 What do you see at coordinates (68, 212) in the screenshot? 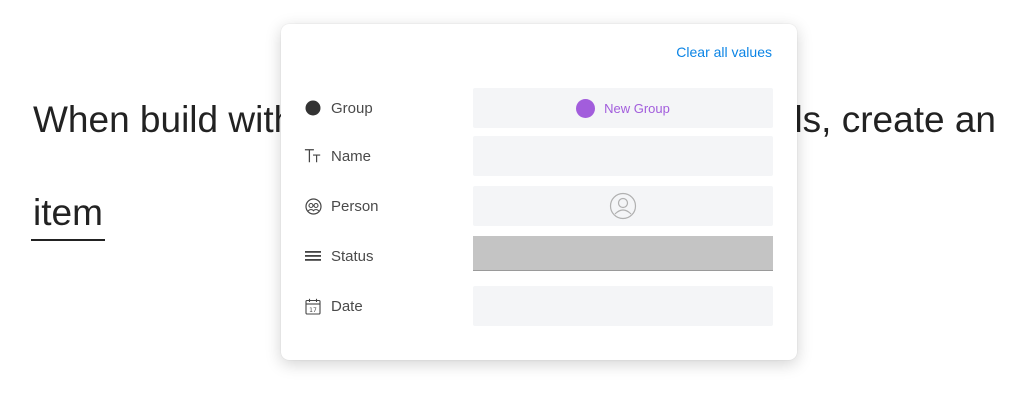
I see `sentence-blank-item: item` at bounding box center [68, 212].